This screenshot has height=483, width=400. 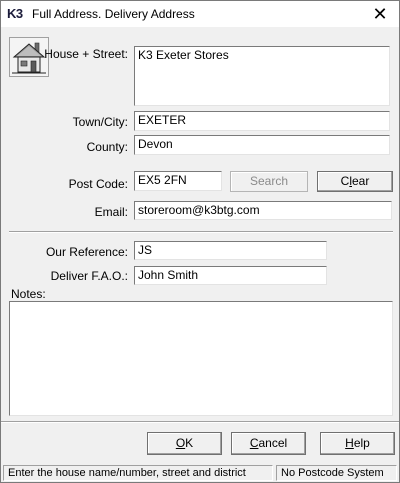 What do you see at coordinates (180, 443) in the screenshot?
I see `ok-button-mnemonic: O` at bounding box center [180, 443].